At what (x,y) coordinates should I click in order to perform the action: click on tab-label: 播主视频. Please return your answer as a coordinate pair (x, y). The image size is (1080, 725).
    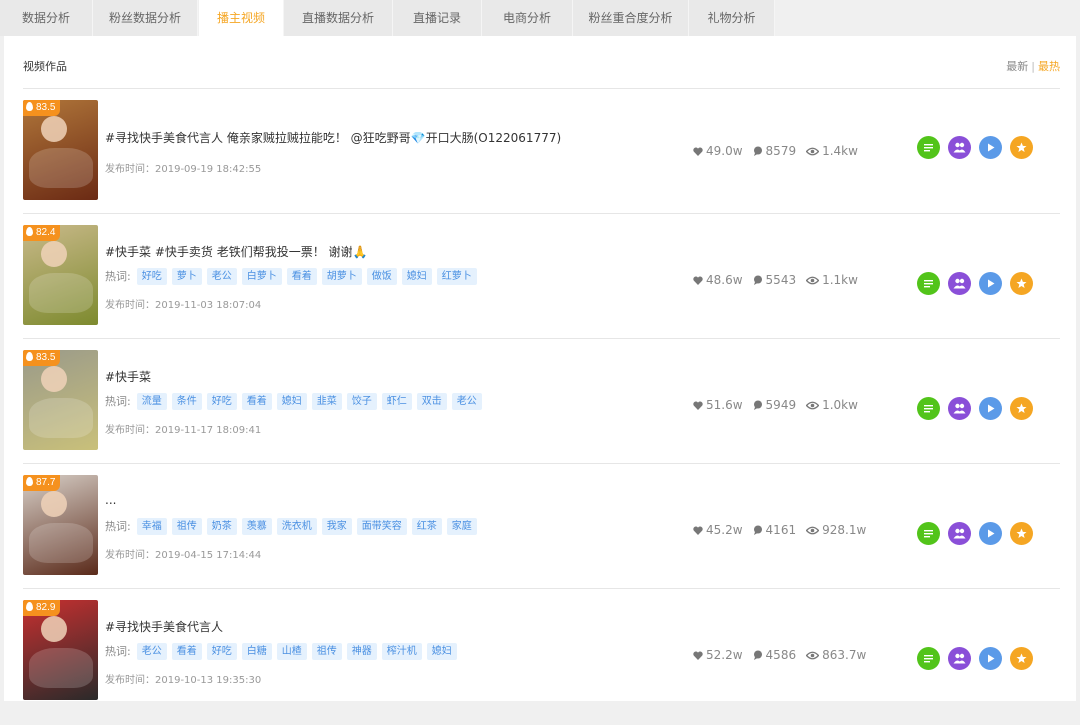
    Looking at the image, I should click on (240, 18).